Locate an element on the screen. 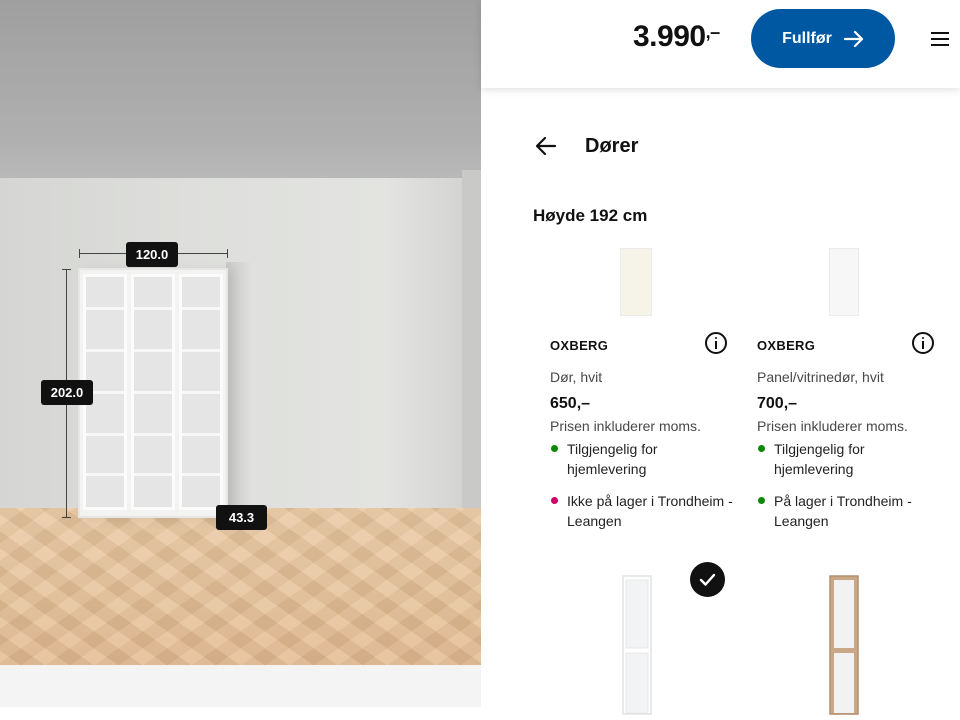 The image size is (960, 720). bookcase-model is located at coordinates (153, 393).